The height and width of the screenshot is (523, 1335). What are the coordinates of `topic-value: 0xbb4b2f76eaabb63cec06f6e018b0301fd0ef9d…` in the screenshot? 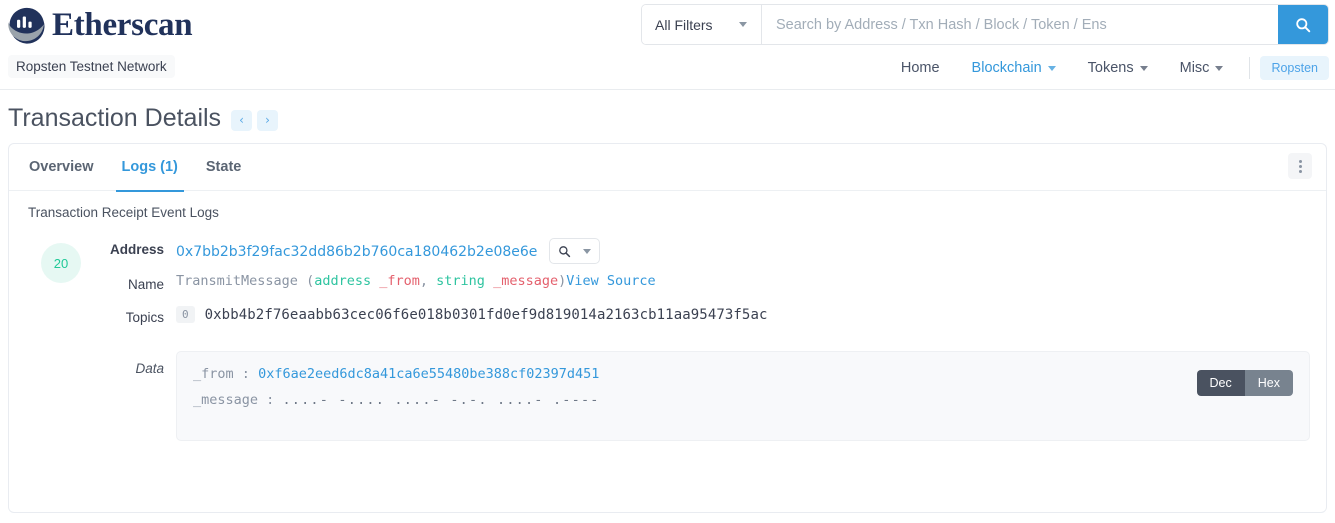 It's located at (486, 314).